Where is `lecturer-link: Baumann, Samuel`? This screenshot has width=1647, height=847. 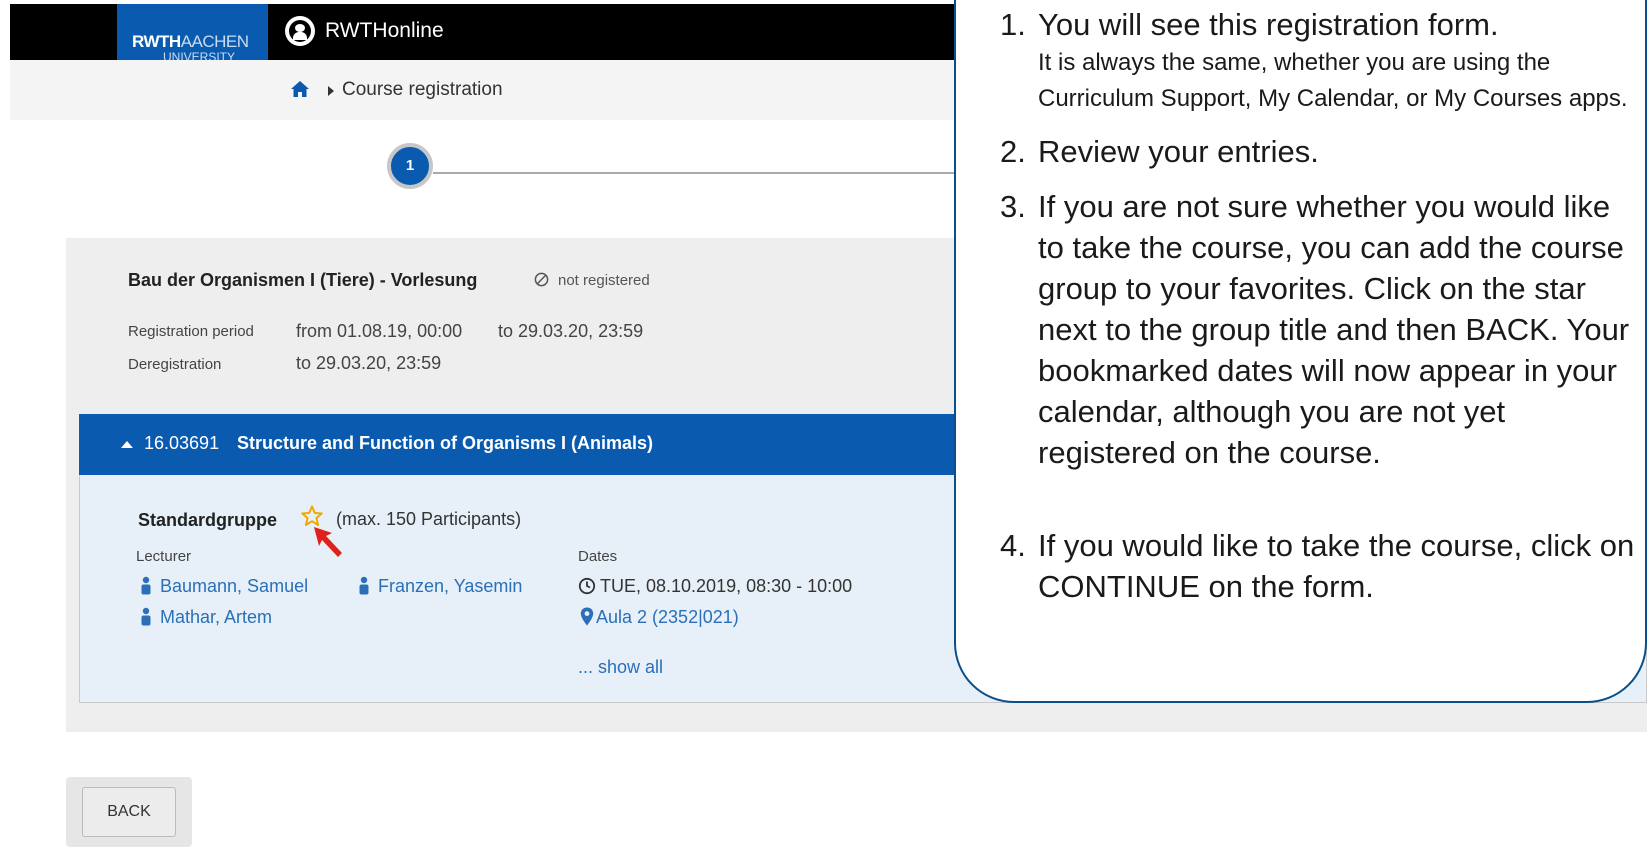 lecturer-link: Baumann, Samuel is located at coordinates (224, 586).